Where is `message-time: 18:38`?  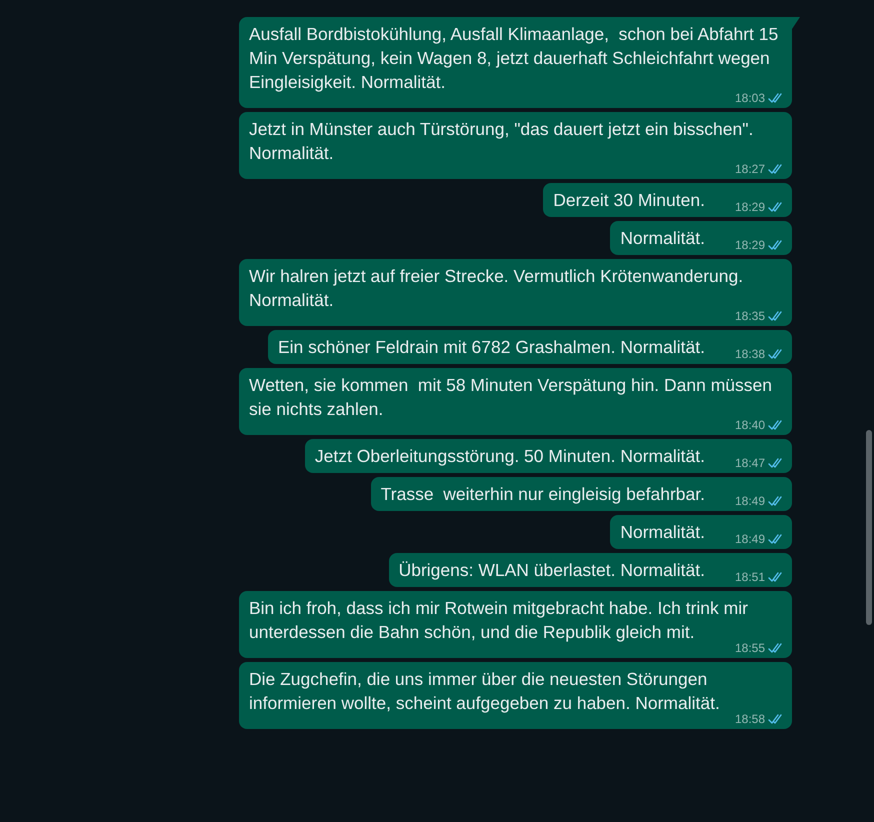
message-time: 18:38 is located at coordinates (749, 354).